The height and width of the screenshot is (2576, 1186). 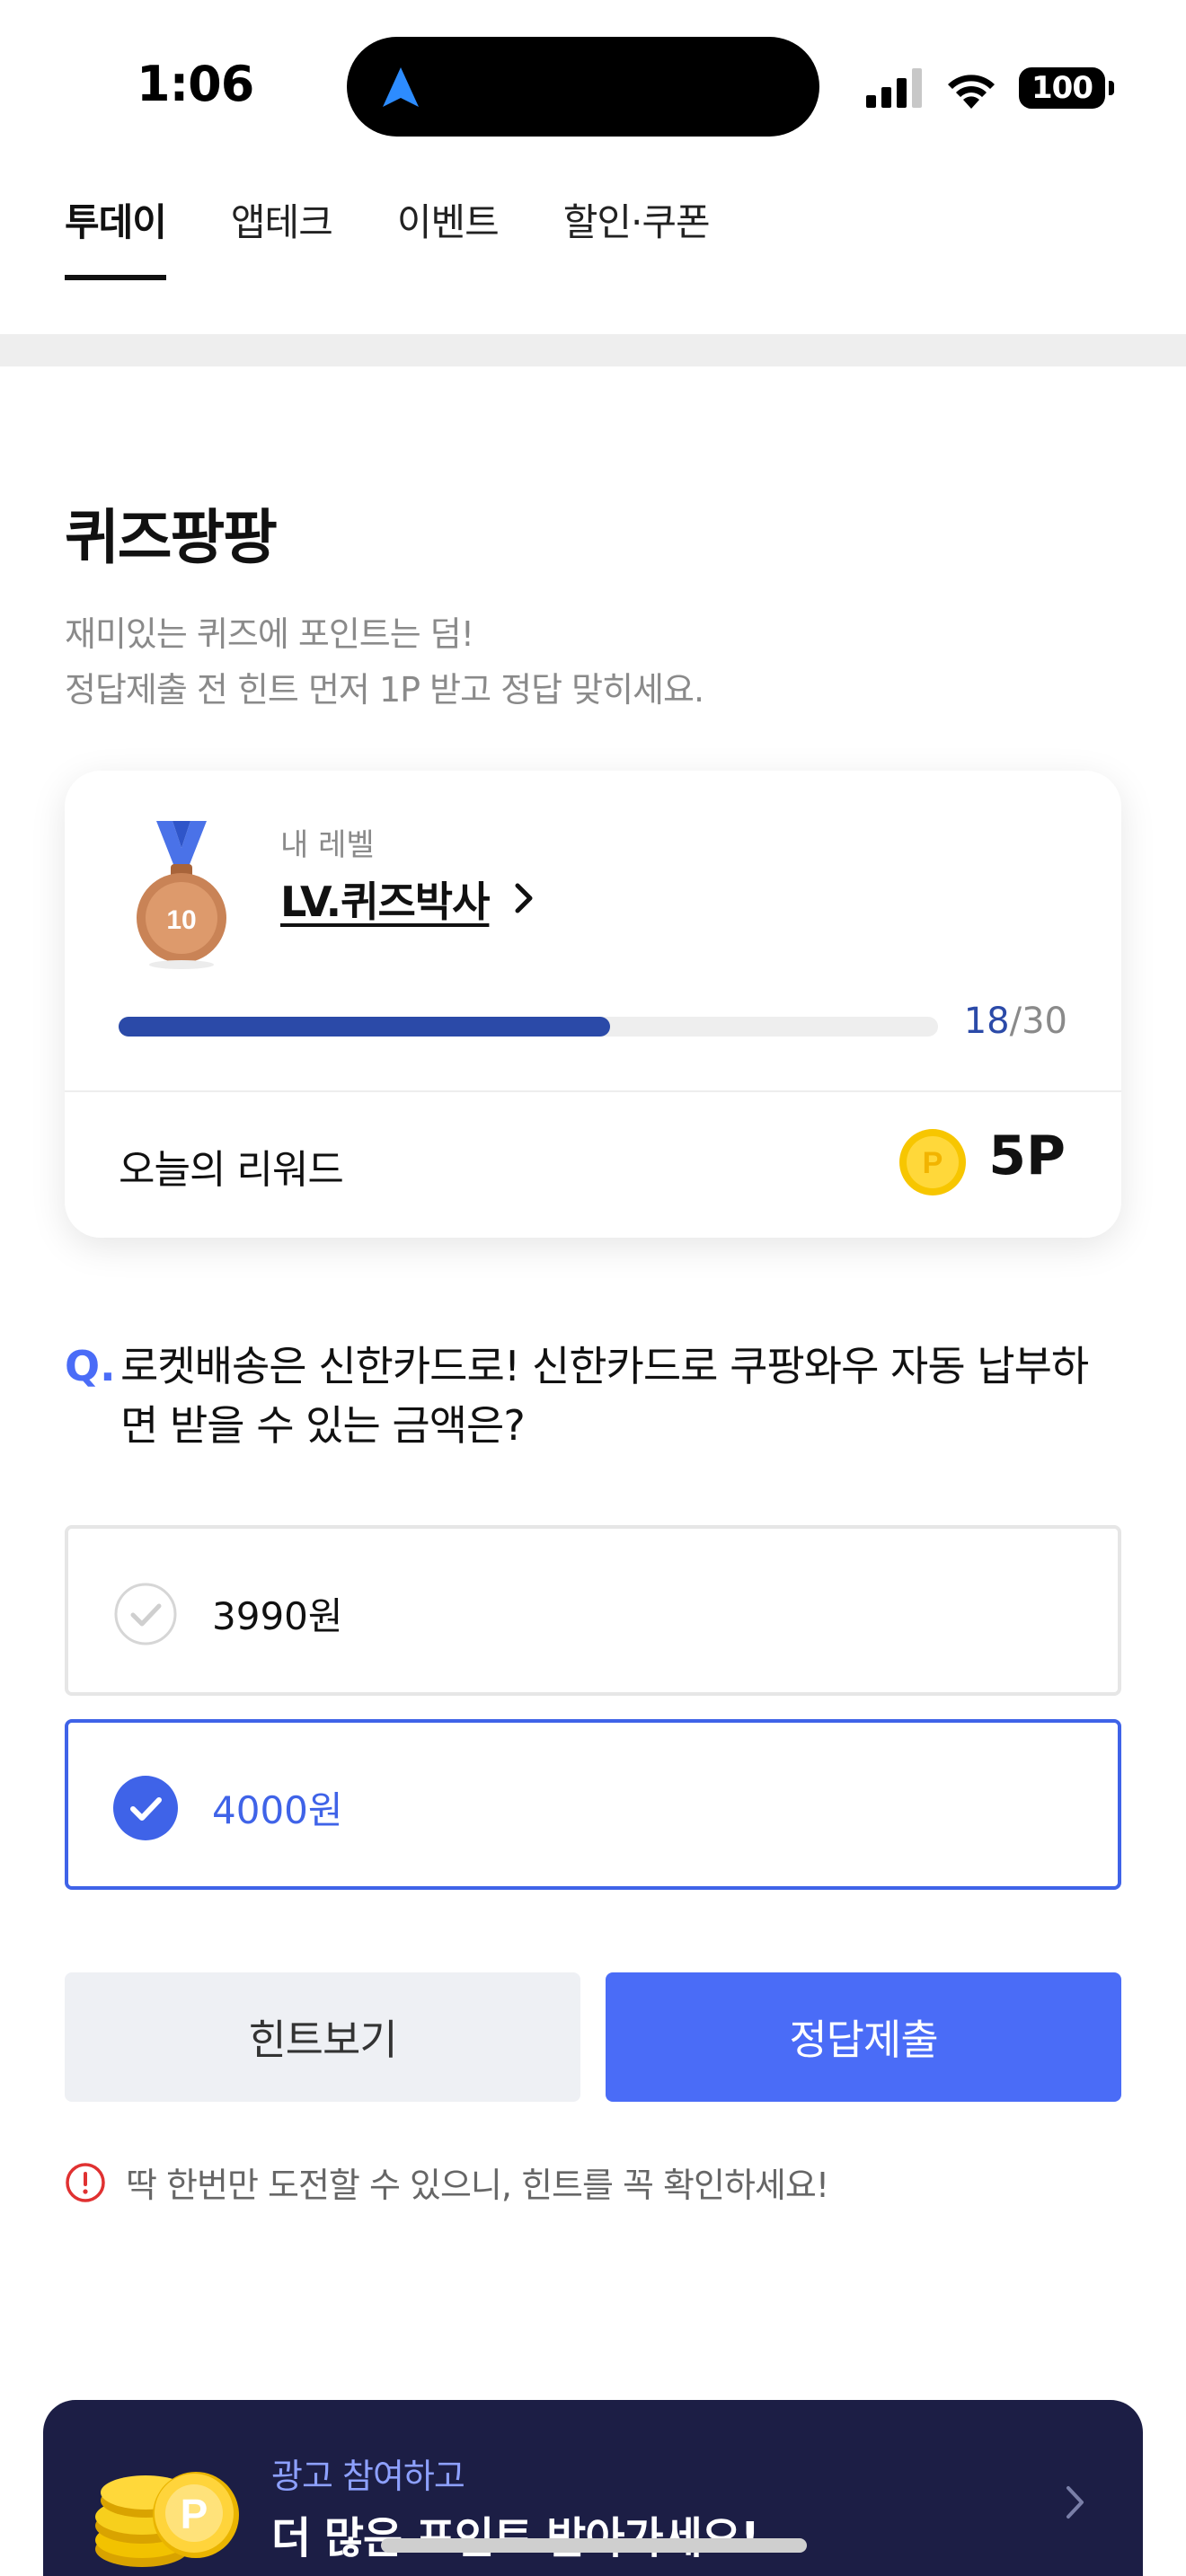 What do you see at coordinates (1066, 88) in the screenshot?
I see `battery-indicator: 100` at bounding box center [1066, 88].